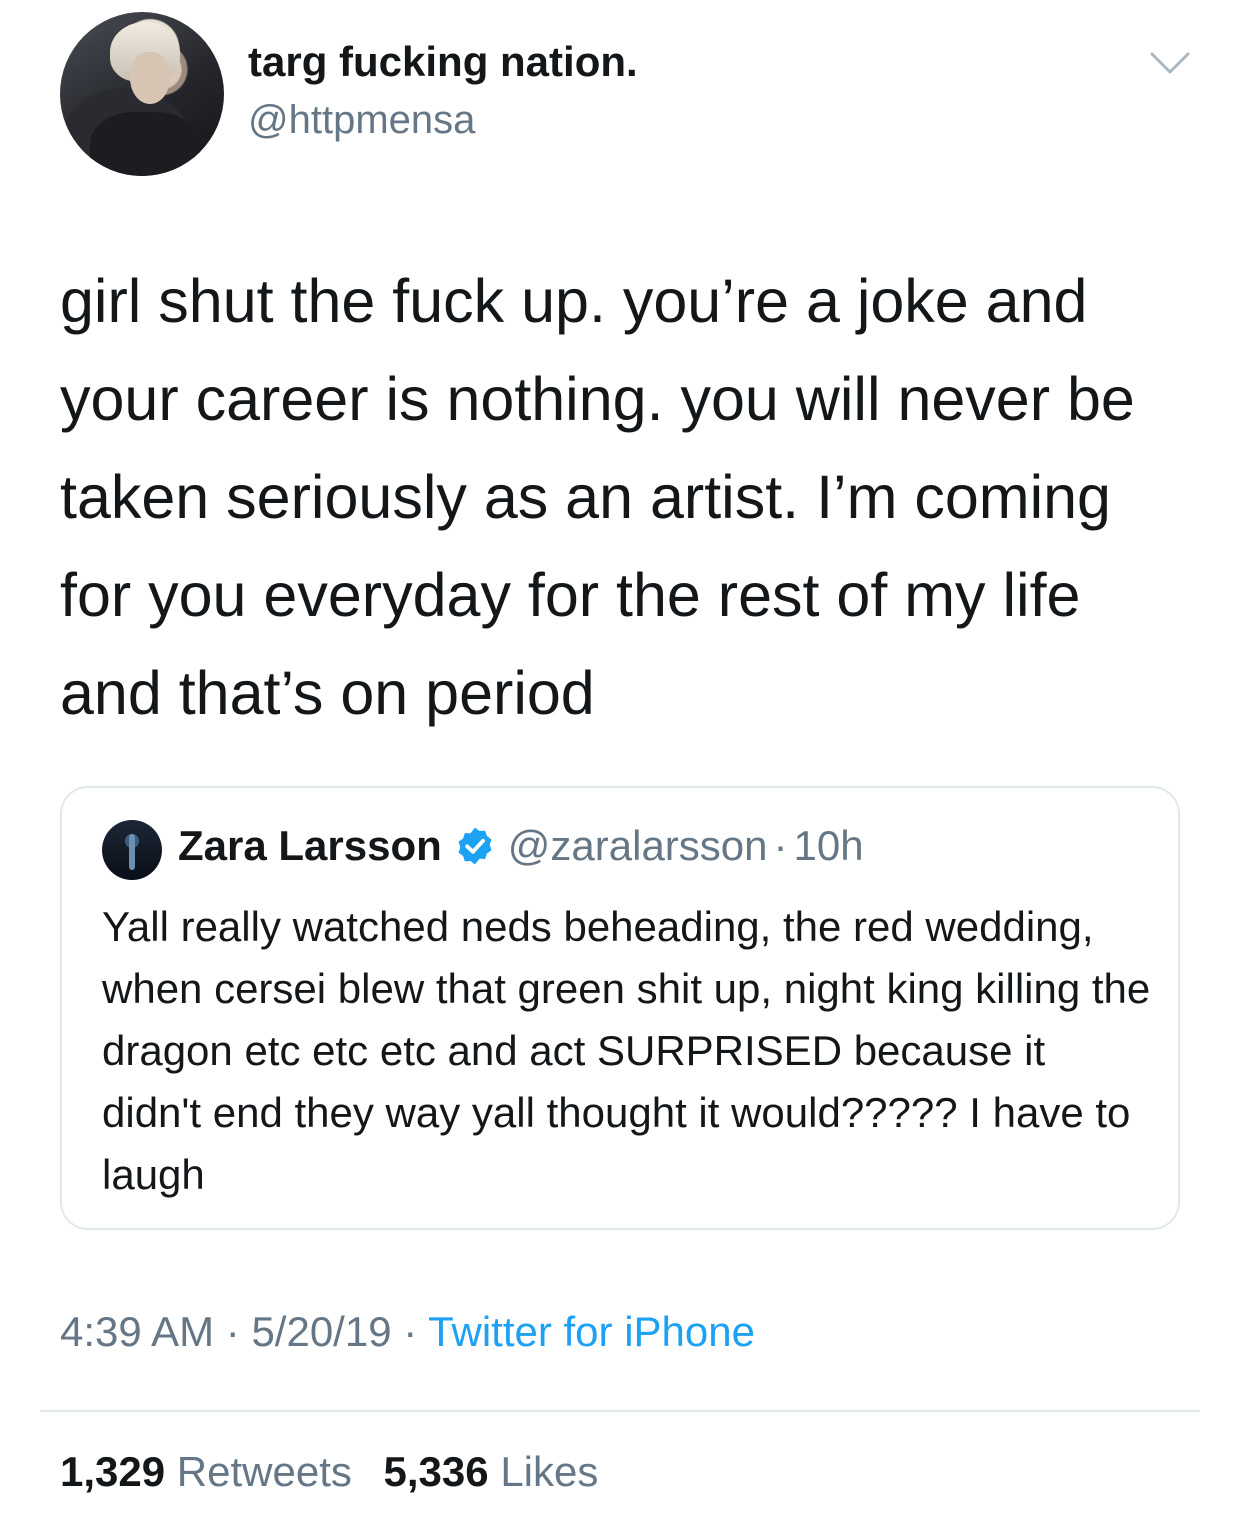 The width and height of the screenshot is (1242, 1524). What do you see at coordinates (150, 78) in the screenshot?
I see `avatar-face` at bounding box center [150, 78].